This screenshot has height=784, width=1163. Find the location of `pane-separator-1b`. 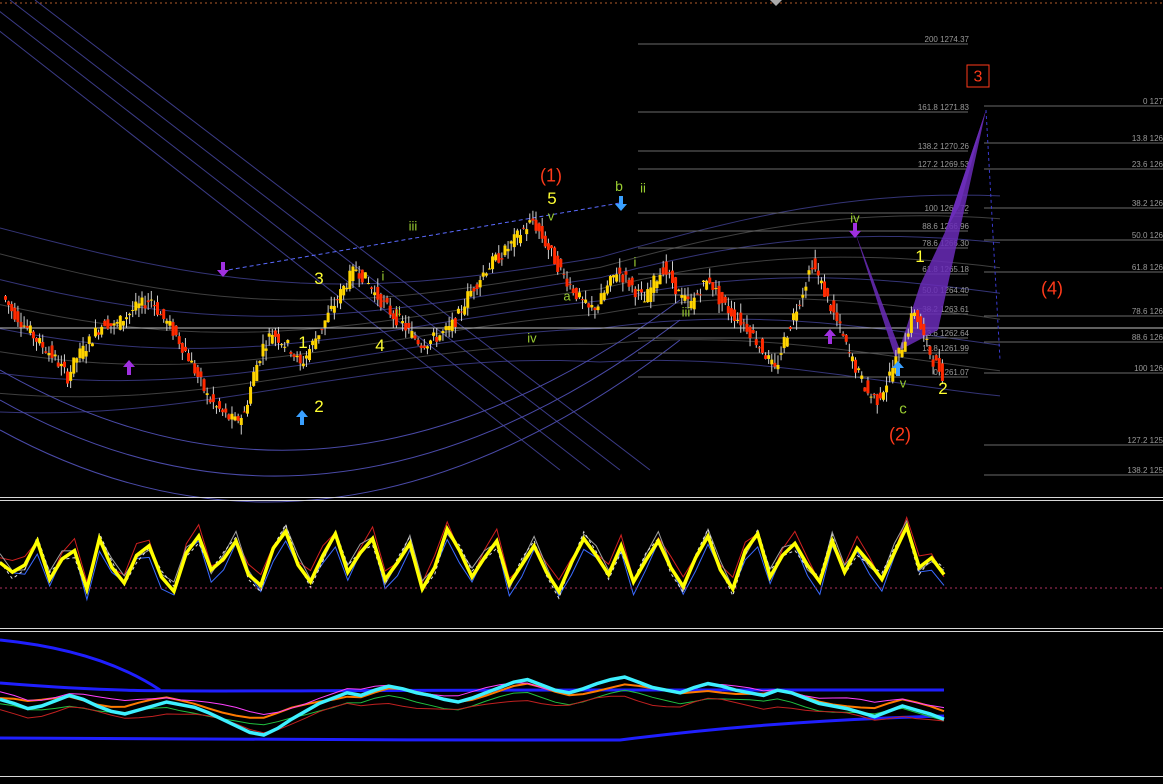

pane-separator-1b is located at coordinates (581, 500).